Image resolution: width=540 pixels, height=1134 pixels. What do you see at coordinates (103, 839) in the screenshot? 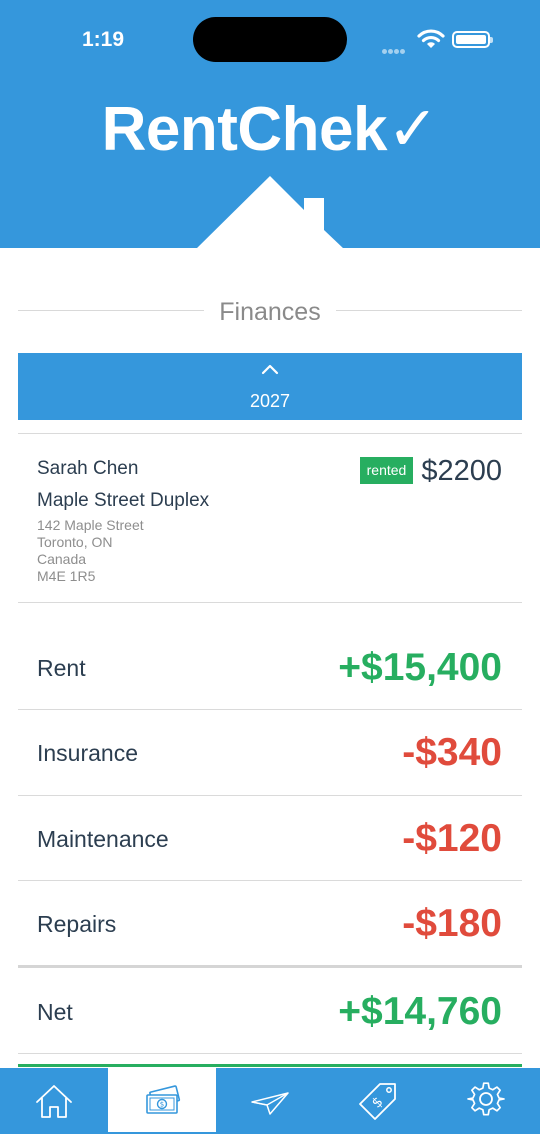
I see `finance-label: Maintenance` at bounding box center [103, 839].